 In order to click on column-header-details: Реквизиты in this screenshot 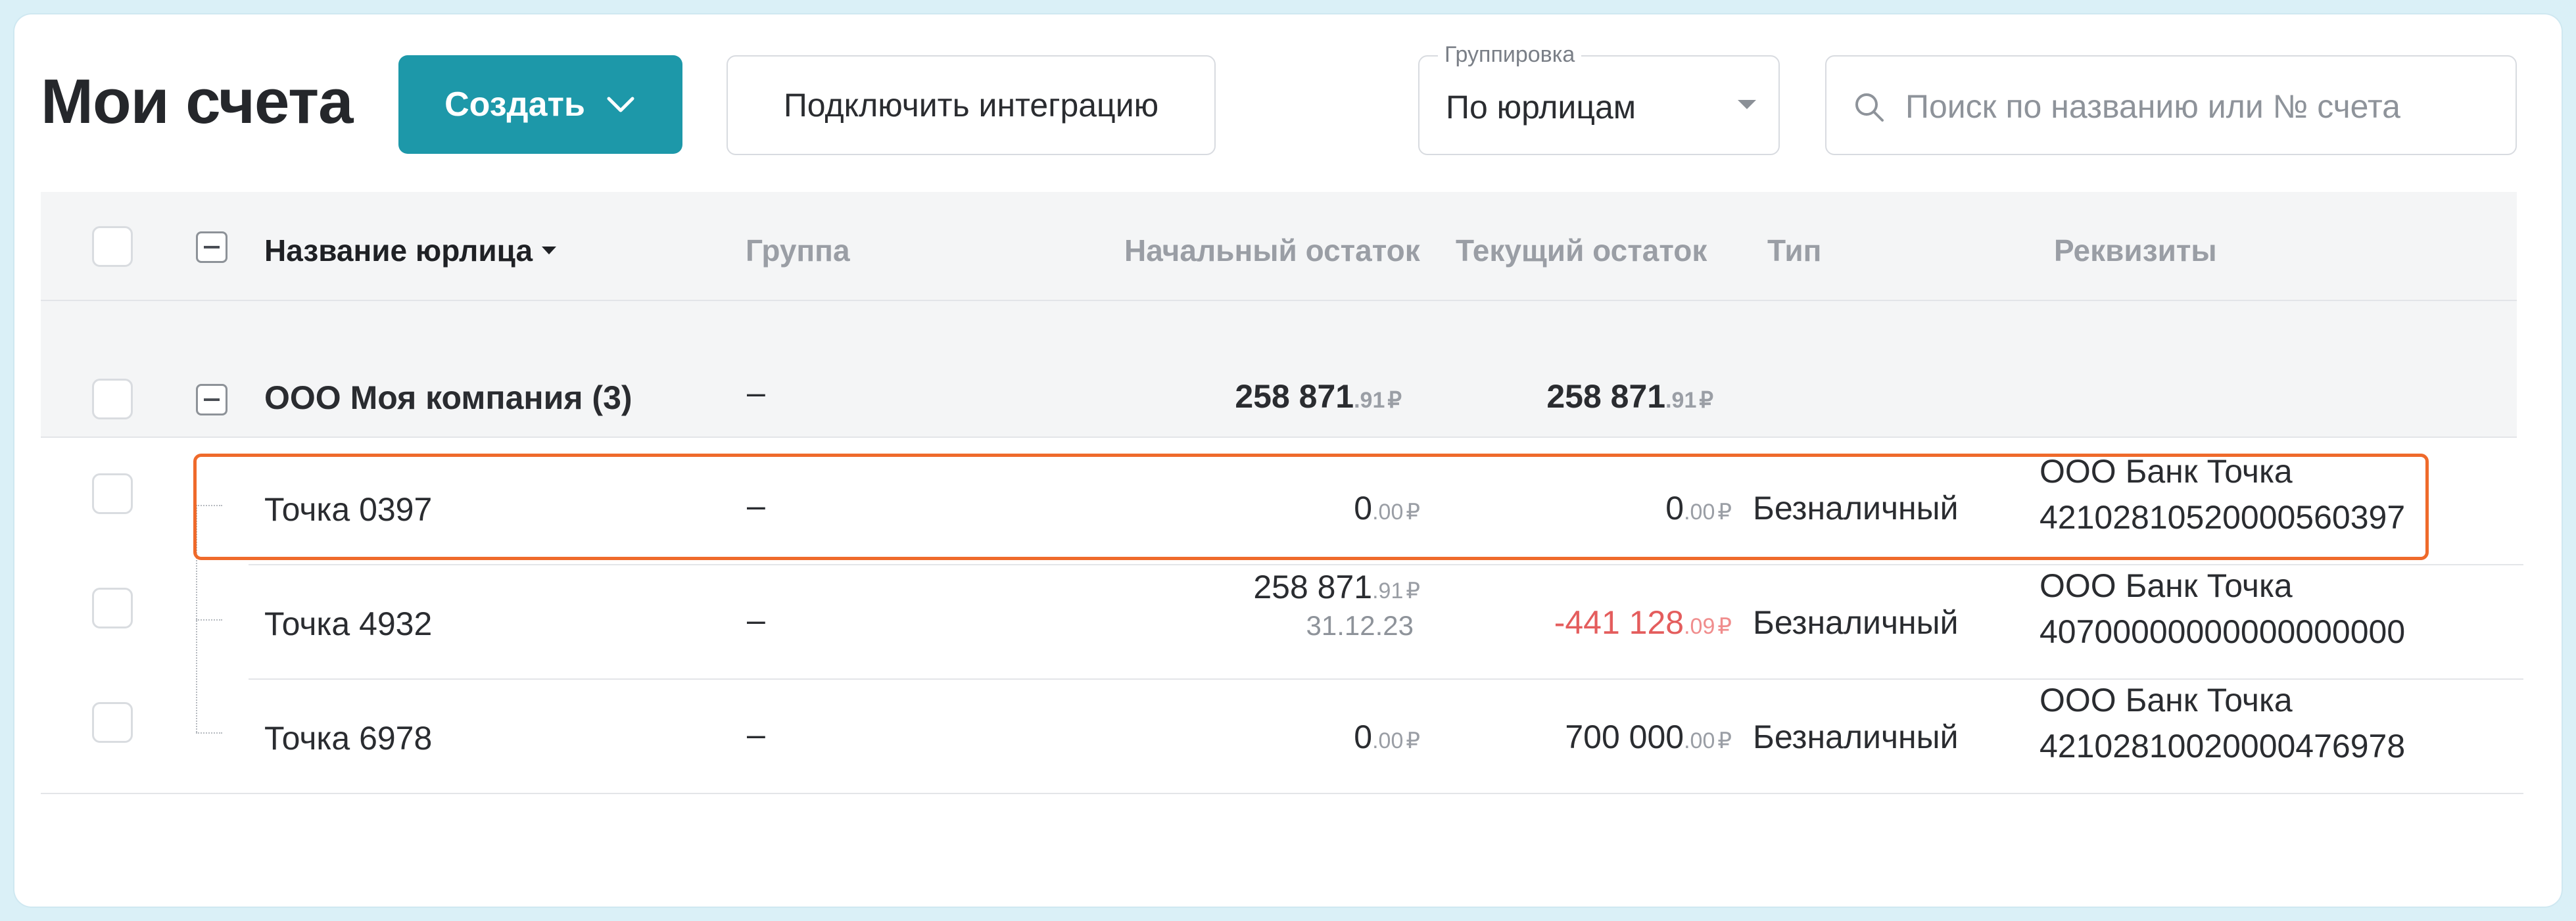, I will do `click(2136, 250)`.